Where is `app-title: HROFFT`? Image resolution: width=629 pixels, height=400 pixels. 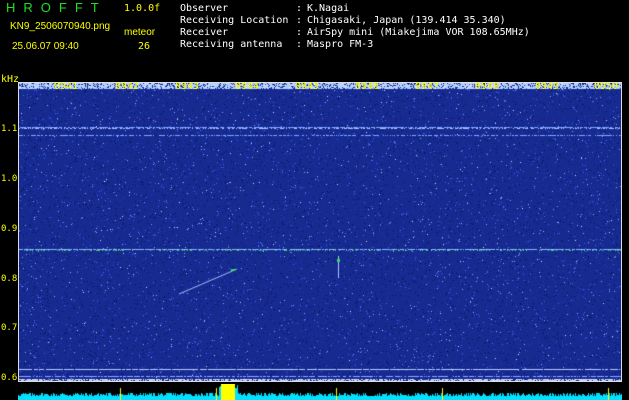
app-title: HROFFT is located at coordinates (56, 7).